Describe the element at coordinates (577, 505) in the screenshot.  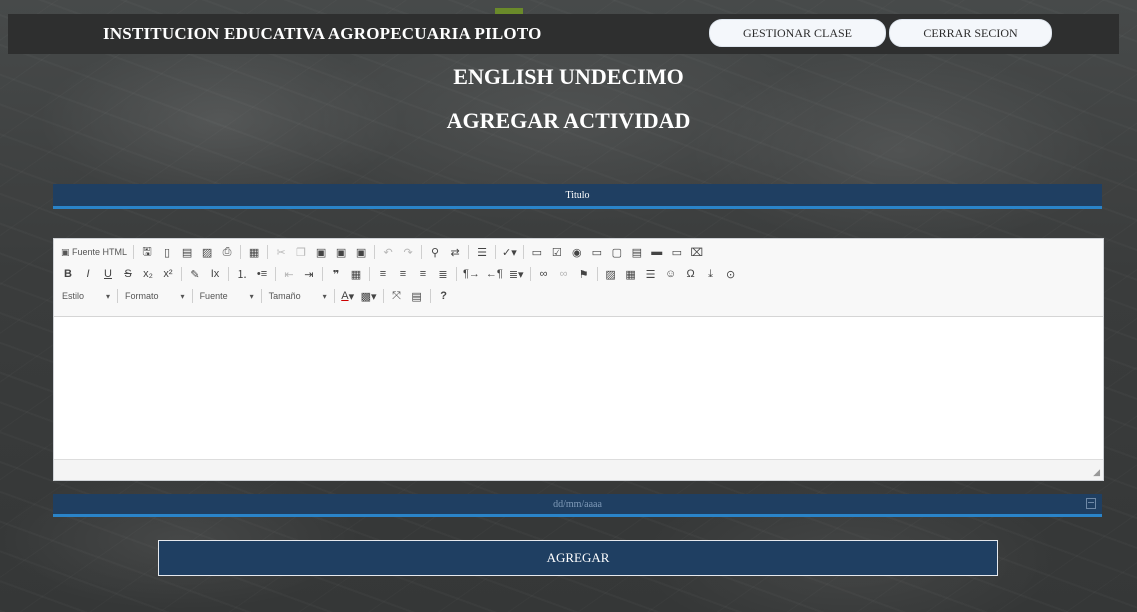
I see `date-input: dd/mm/aaaa` at that location.